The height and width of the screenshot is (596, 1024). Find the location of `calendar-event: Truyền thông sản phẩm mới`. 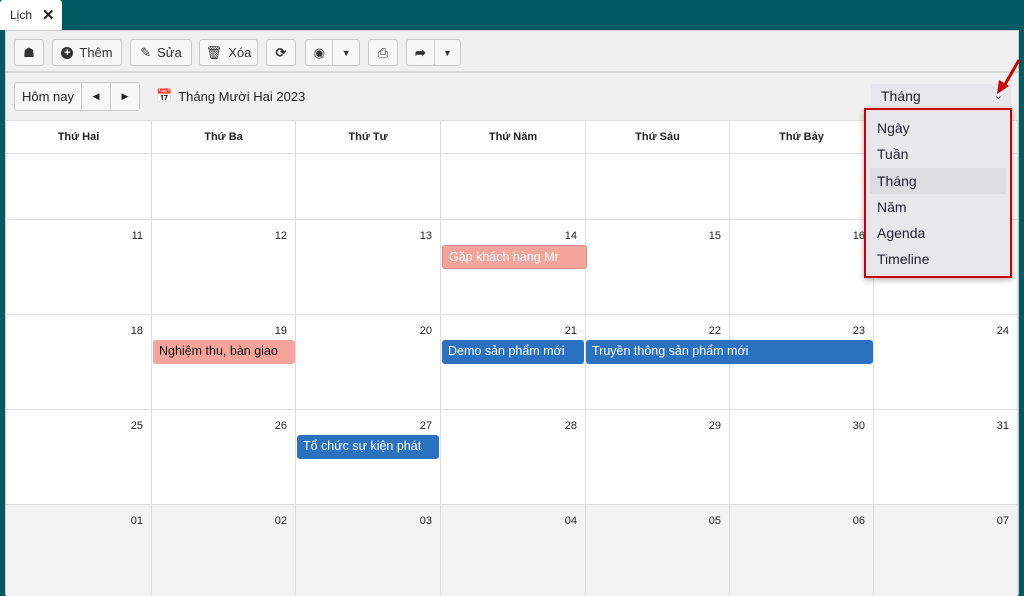

calendar-event: Truyền thông sản phẩm mới is located at coordinates (729, 352).